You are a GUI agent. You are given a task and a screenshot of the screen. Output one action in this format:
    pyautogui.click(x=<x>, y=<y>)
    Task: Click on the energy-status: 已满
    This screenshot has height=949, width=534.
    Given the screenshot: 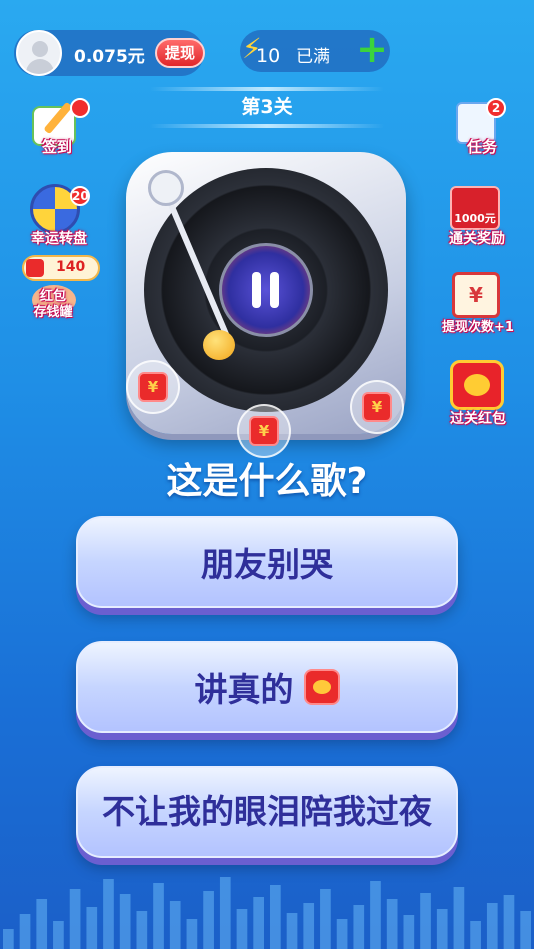 What is the action you would take?
    pyautogui.click(x=313, y=57)
    